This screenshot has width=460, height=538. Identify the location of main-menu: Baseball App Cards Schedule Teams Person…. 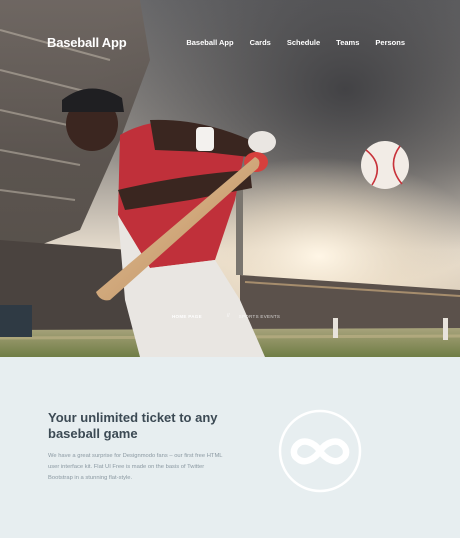
(287, 42).